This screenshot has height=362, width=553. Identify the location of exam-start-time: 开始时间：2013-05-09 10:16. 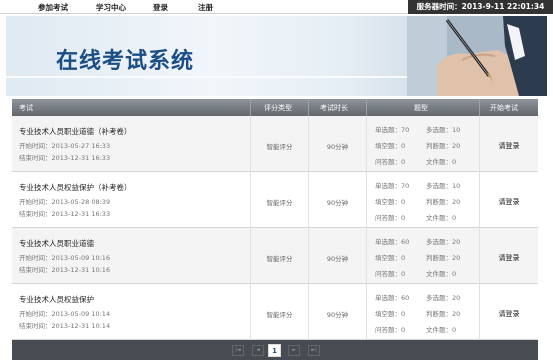
(65, 258).